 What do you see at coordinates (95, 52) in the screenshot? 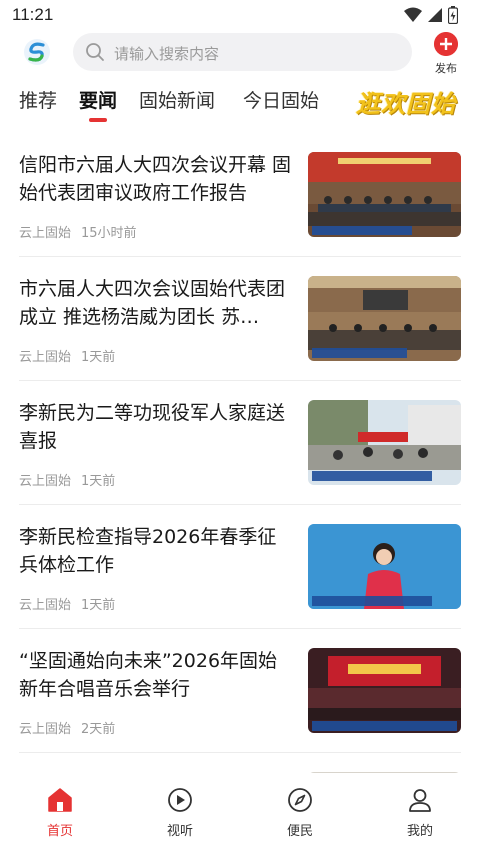
I see `search-icon` at bounding box center [95, 52].